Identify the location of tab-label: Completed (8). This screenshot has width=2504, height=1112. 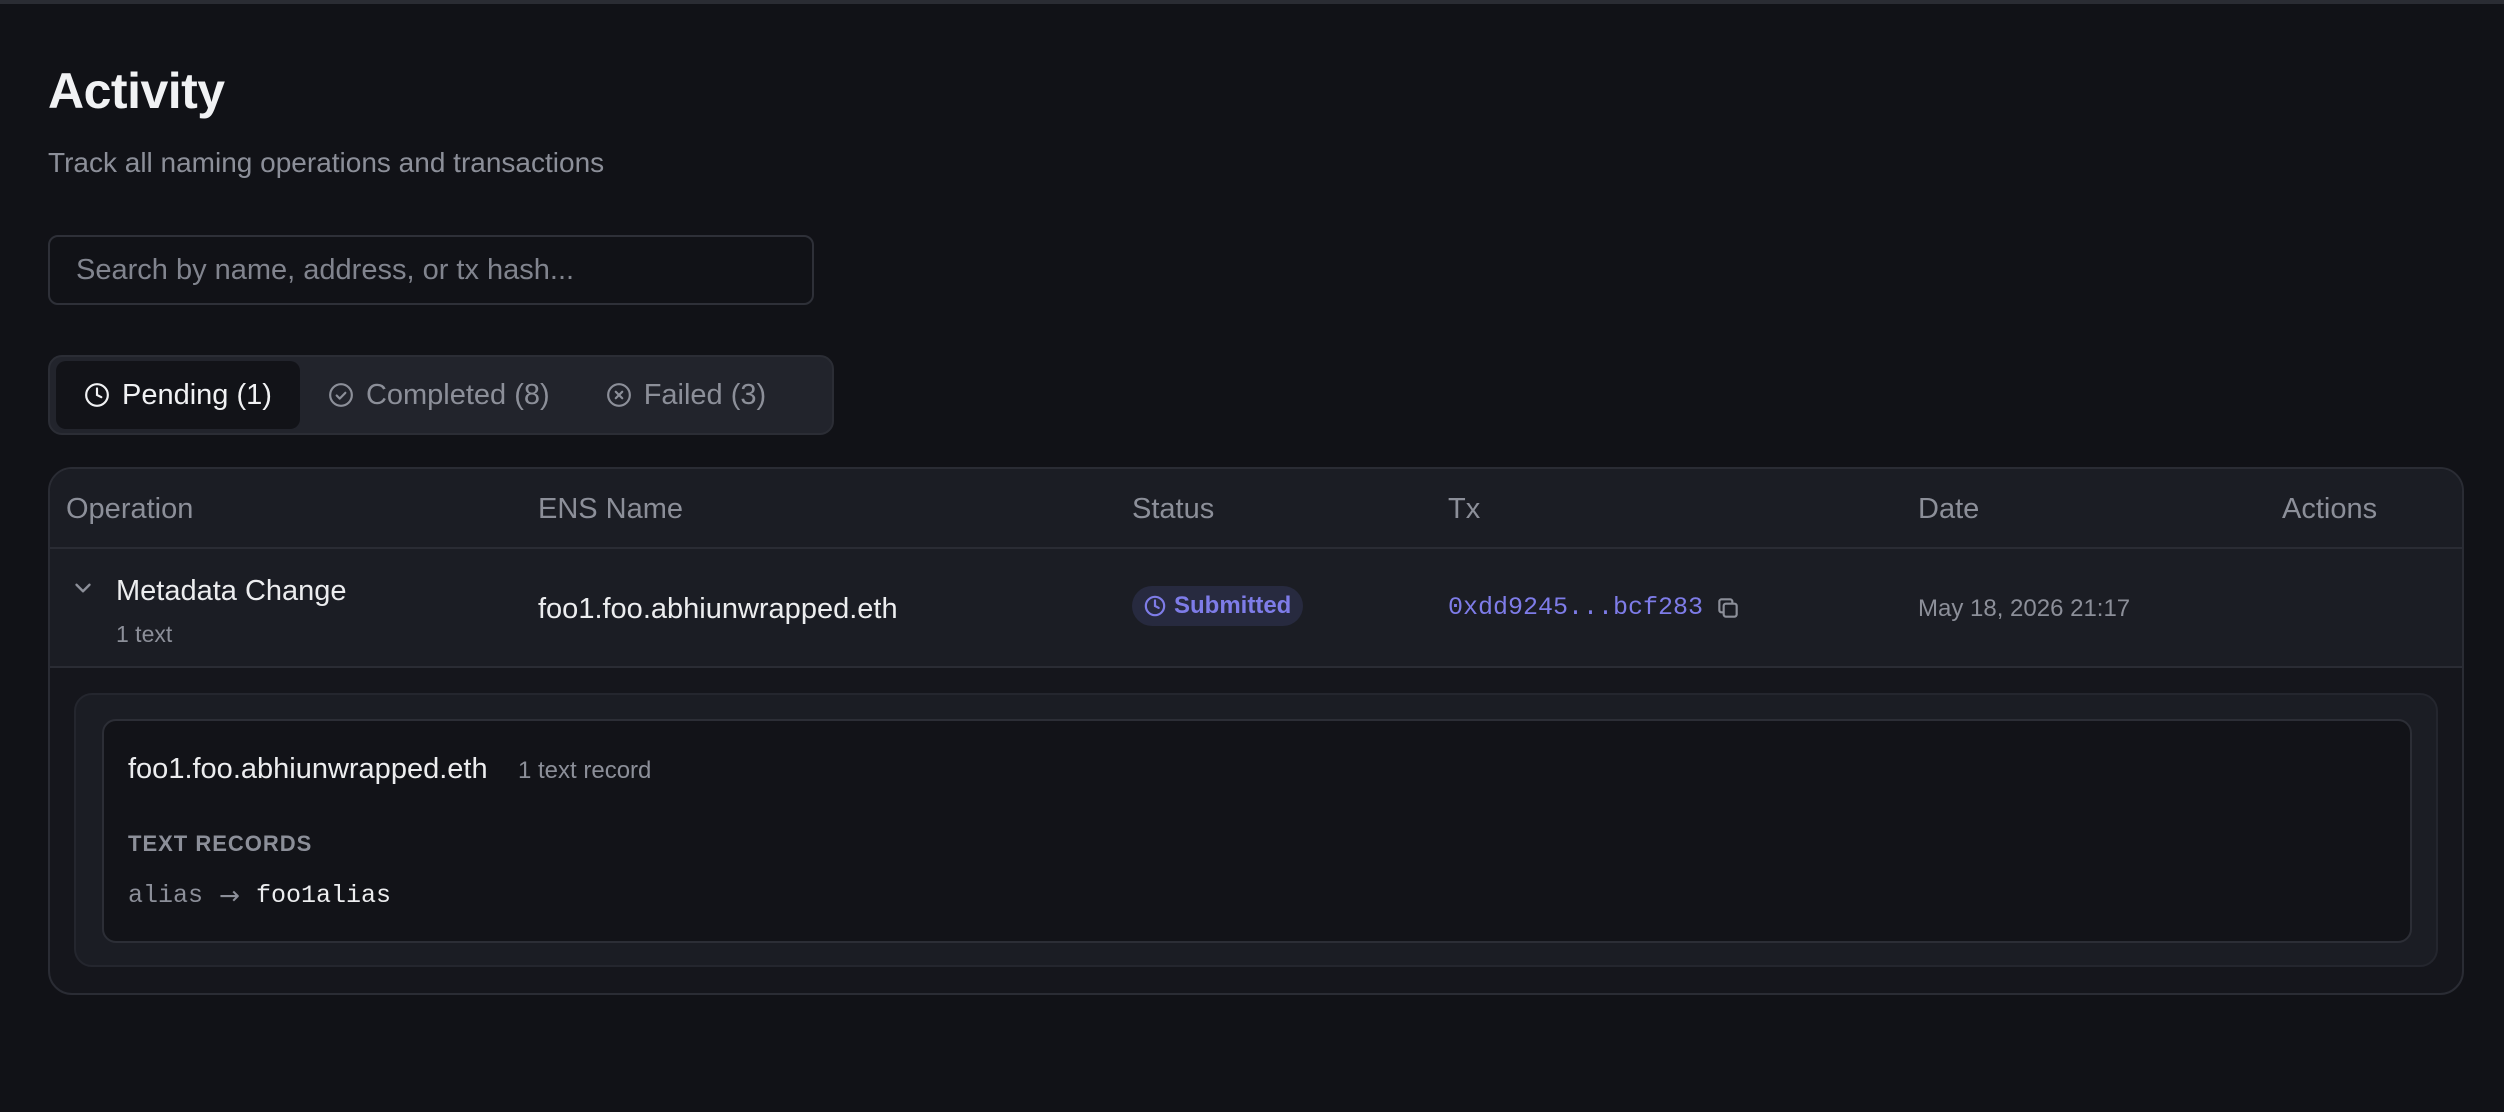
(457, 394).